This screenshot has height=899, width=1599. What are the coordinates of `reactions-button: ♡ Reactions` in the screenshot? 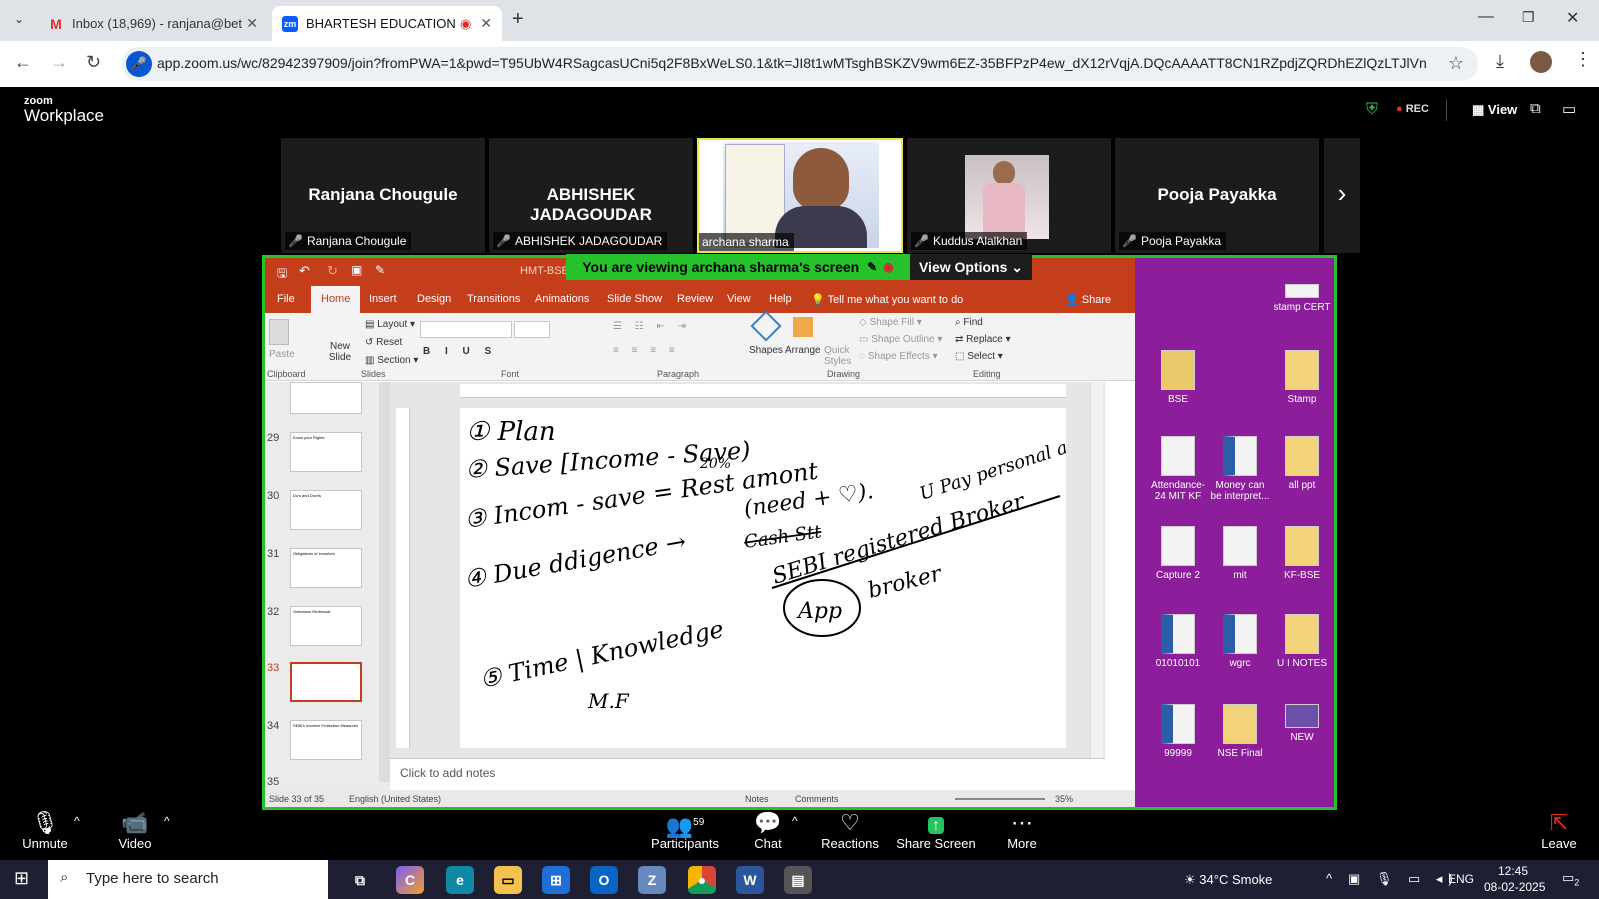 It's located at (850, 830).